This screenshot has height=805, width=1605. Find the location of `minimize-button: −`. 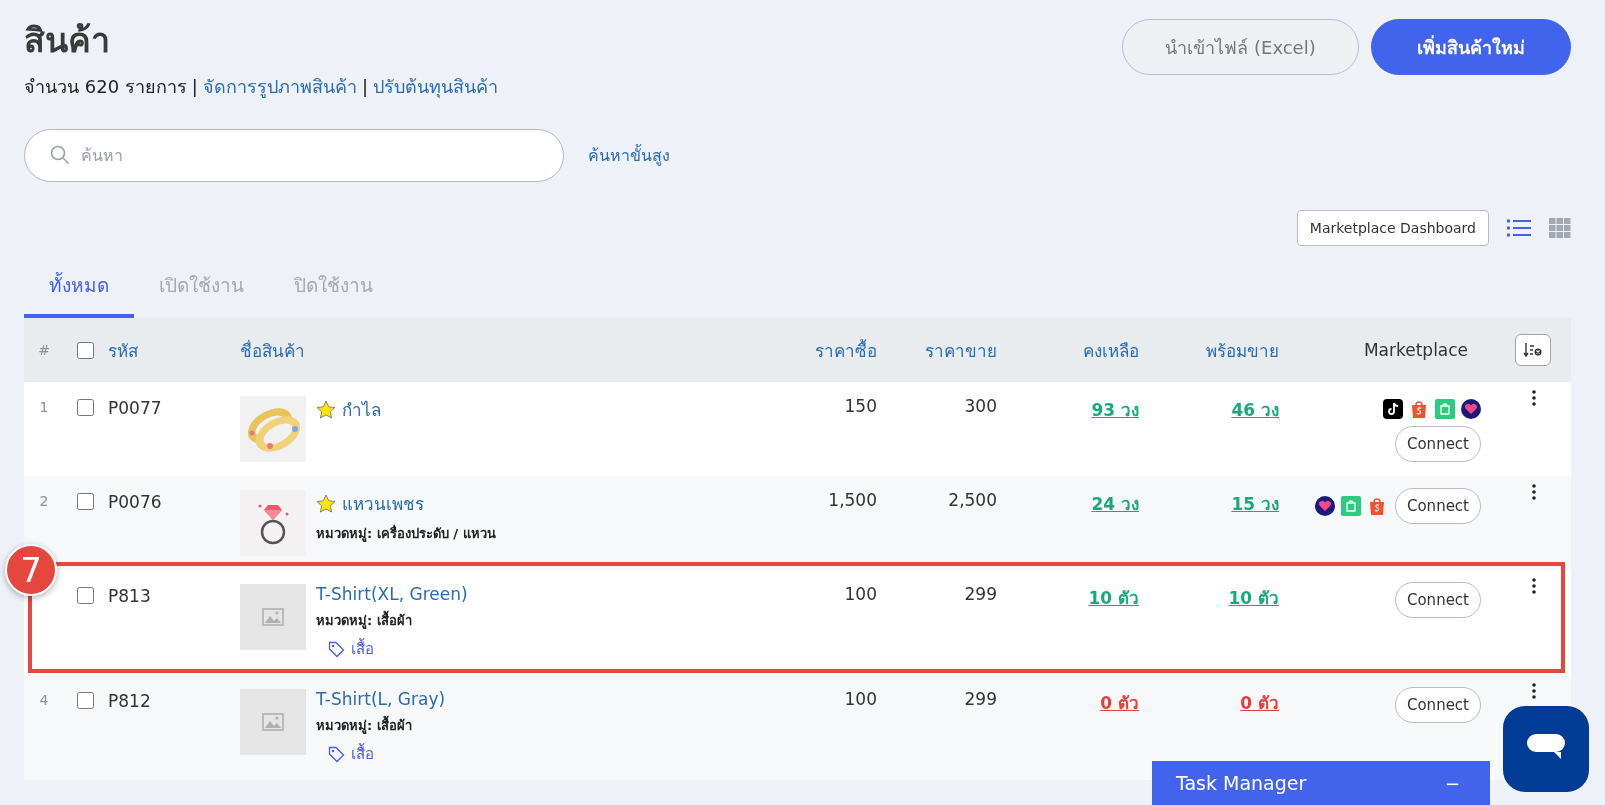

minimize-button: − is located at coordinates (1452, 783).